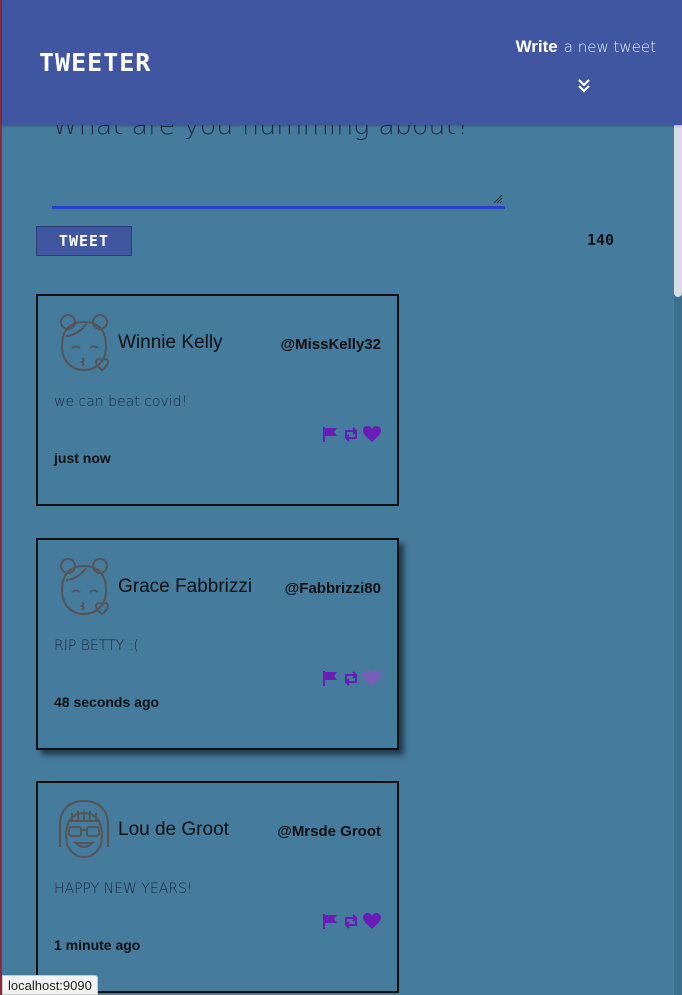 This screenshot has width=682, height=995. Describe the element at coordinates (82, 458) in the screenshot. I see `tweet-timestamp: just now` at that location.